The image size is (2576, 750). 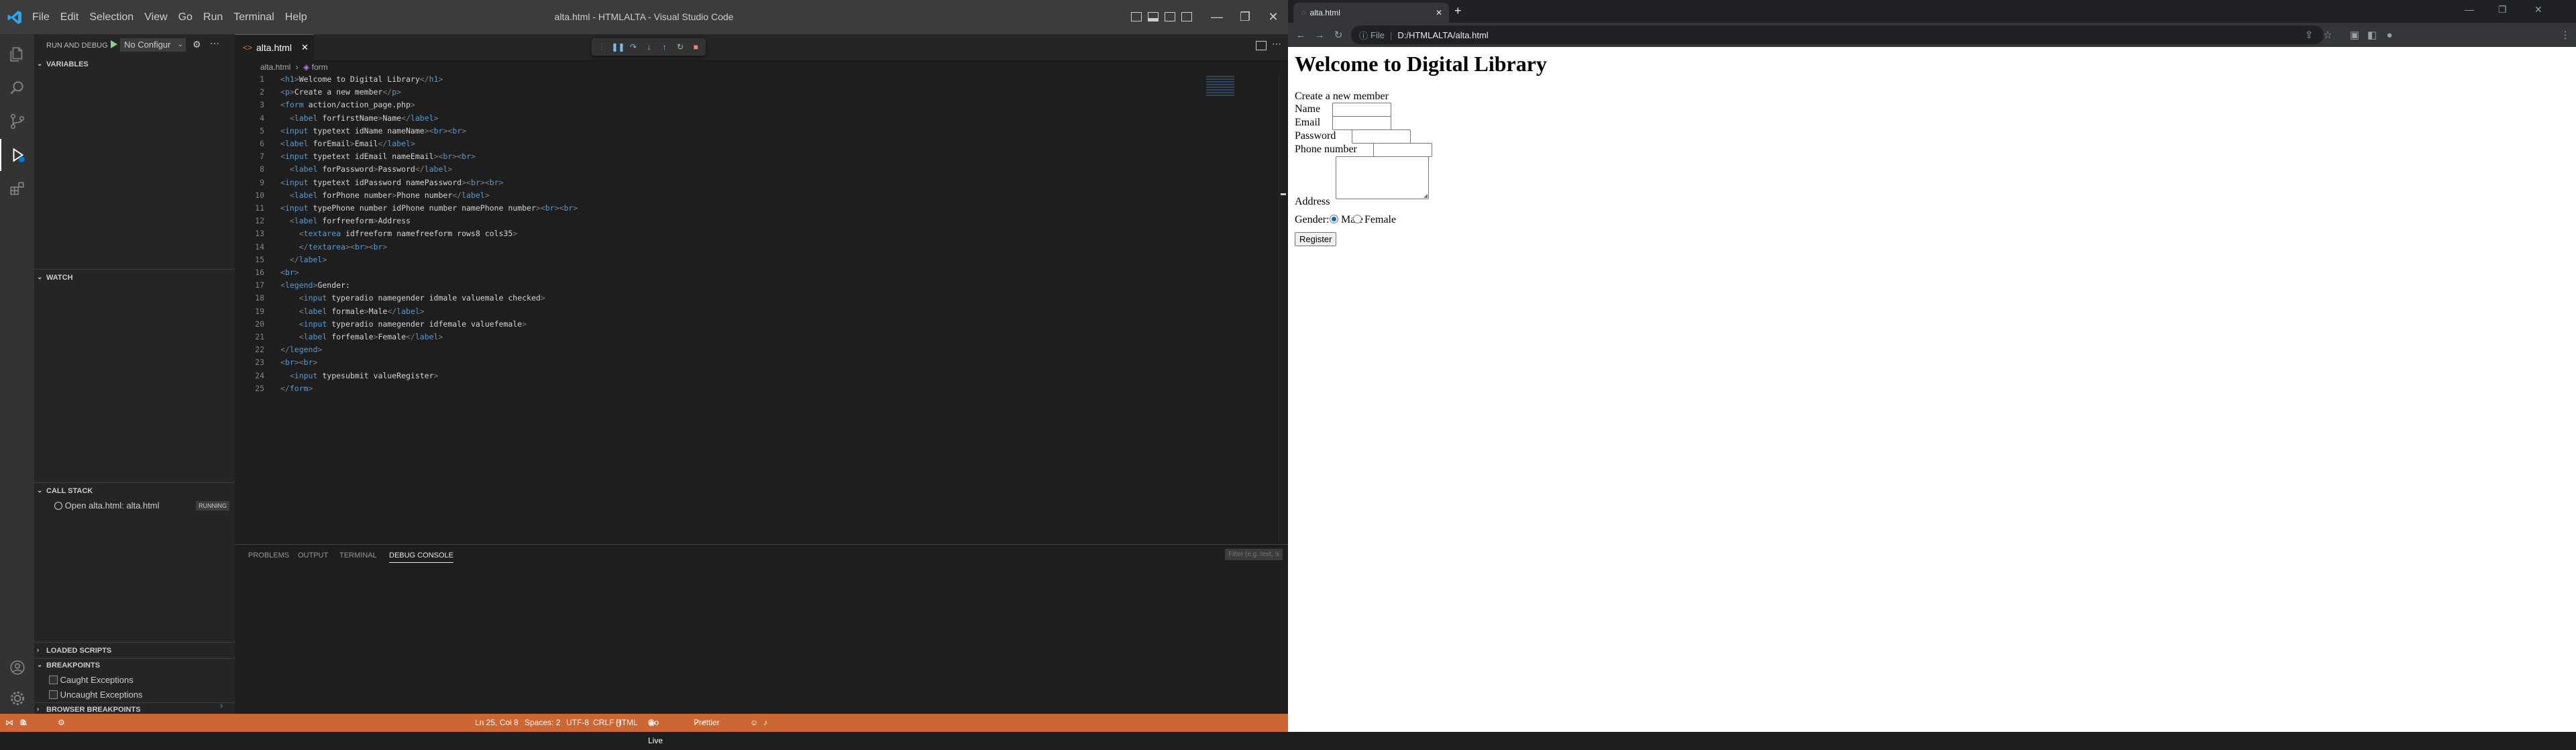 I want to click on tab-alta-html: <> alta.html ✕, so click(x=274, y=47).